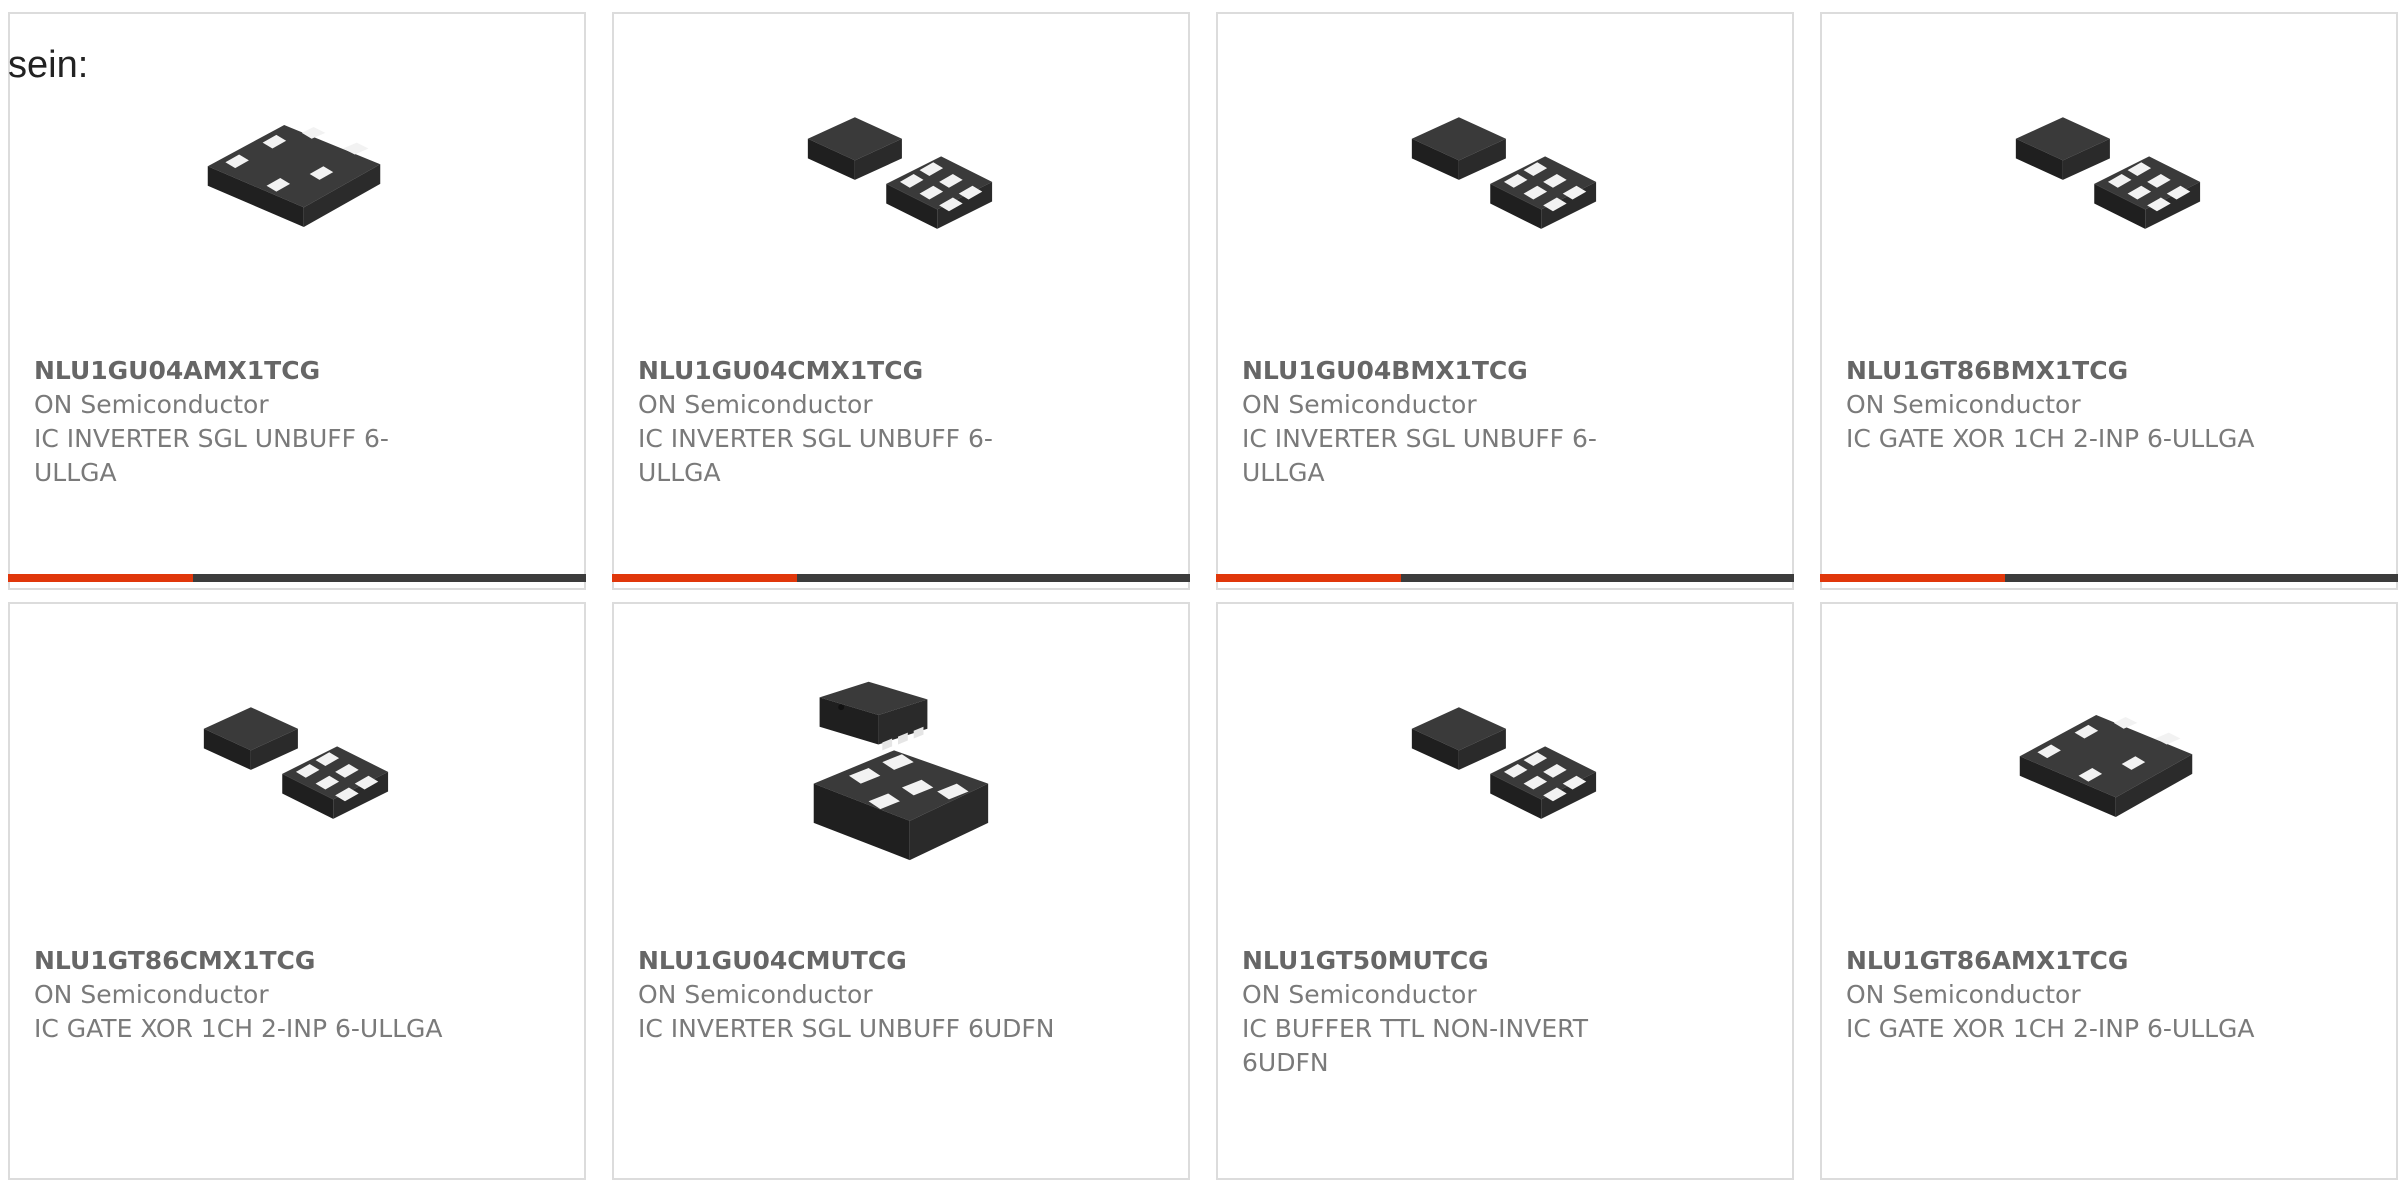  What do you see at coordinates (244, 371) in the screenshot?
I see `part-number-link: NLU1GU04AMX1TCG` at bounding box center [244, 371].